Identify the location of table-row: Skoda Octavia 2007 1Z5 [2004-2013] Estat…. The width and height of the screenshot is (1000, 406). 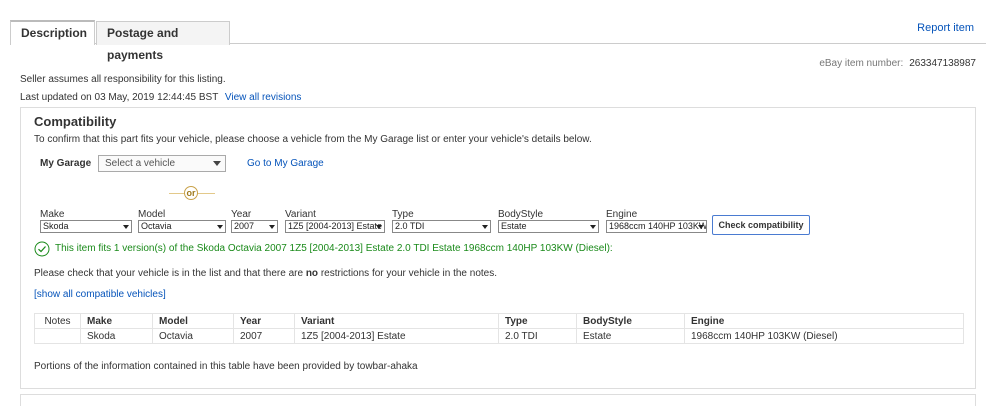
(499, 336).